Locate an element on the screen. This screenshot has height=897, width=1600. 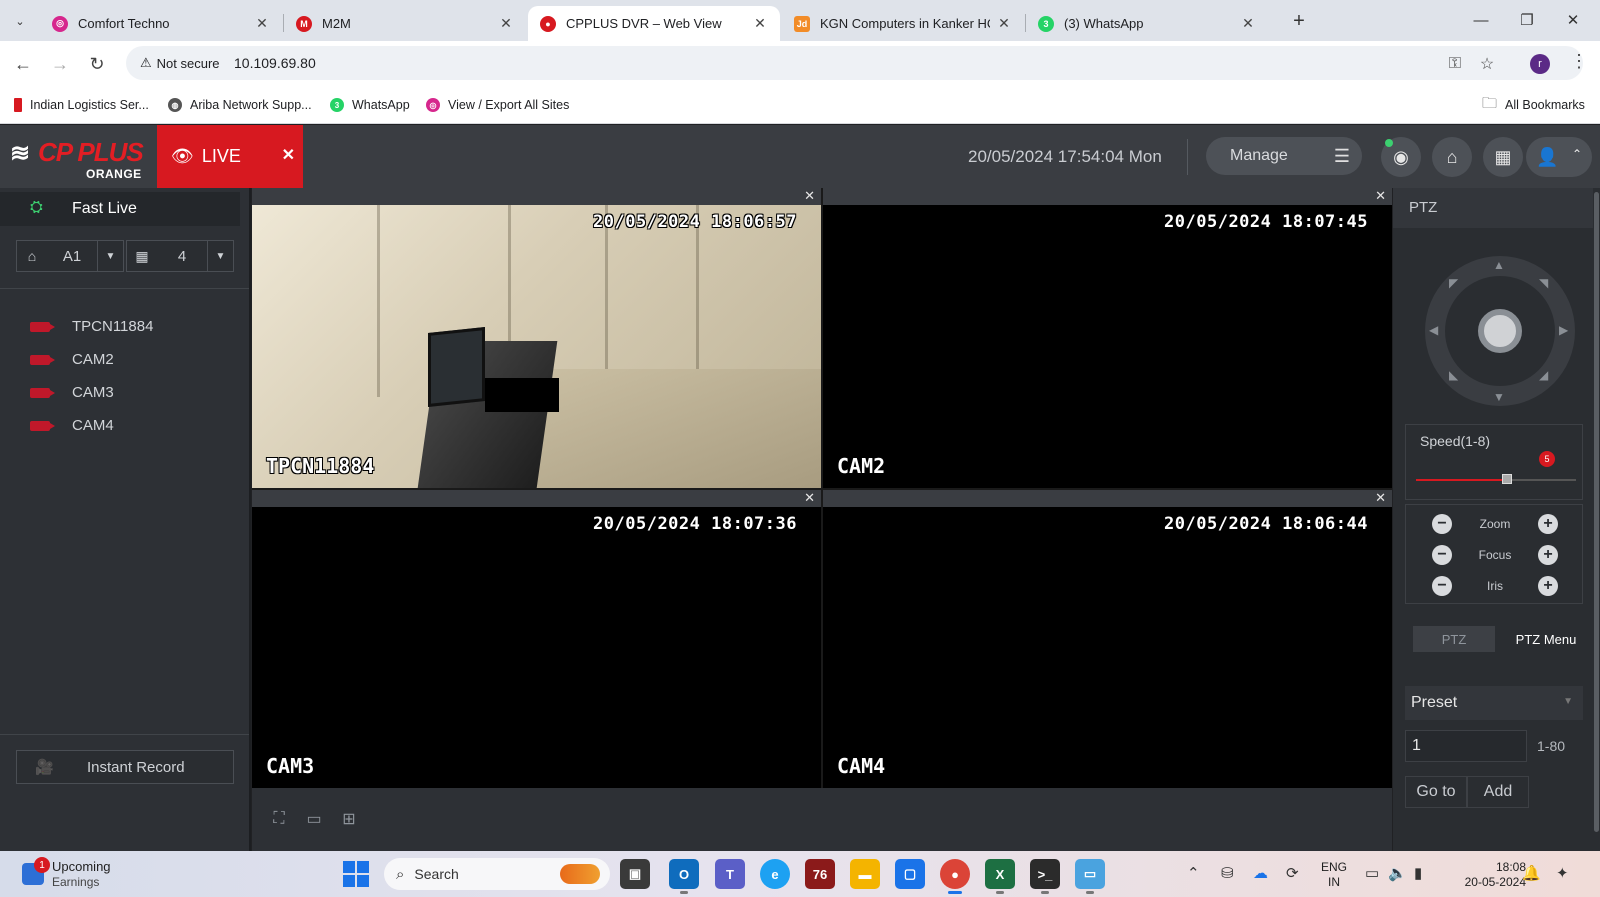
browser-menu-icon: ⋮ is located at coordinates (1579, 61).